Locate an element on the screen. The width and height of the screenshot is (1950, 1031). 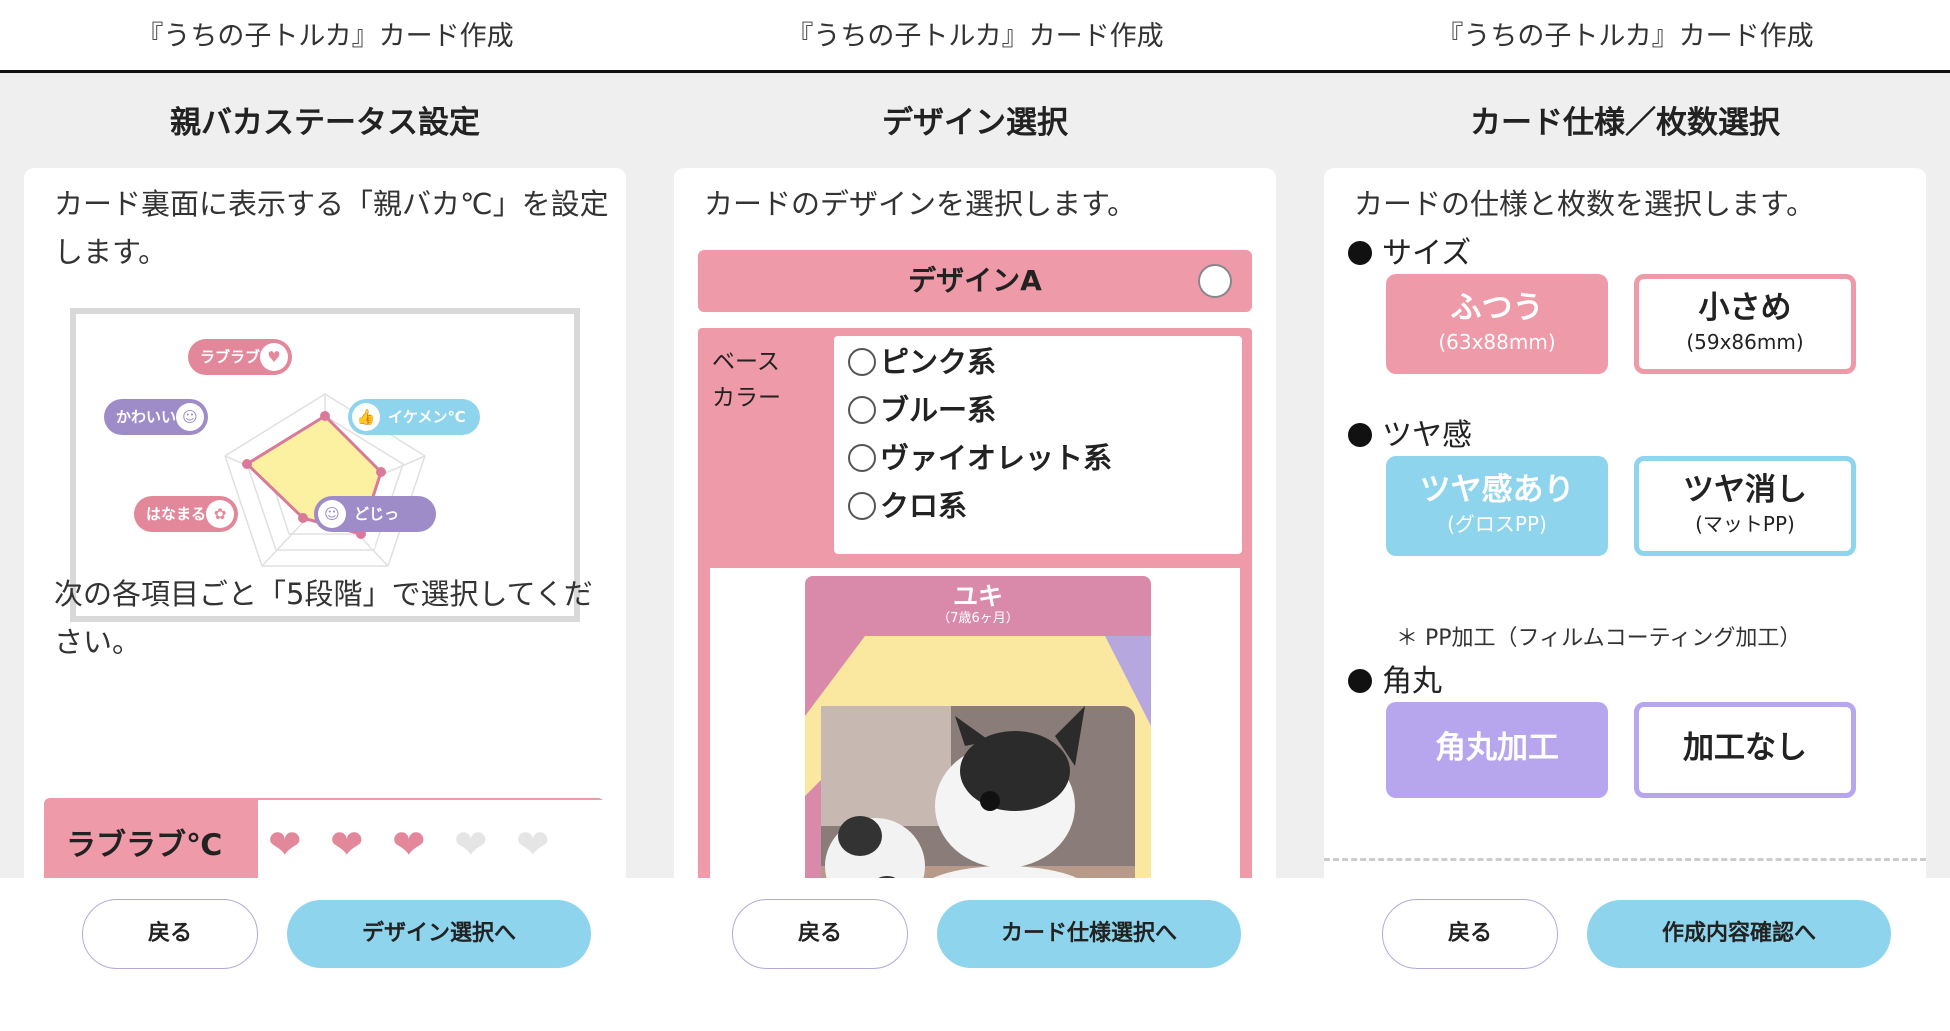
corner-option-rounded: 角丸加工 is located at coordinates (1497, 750).